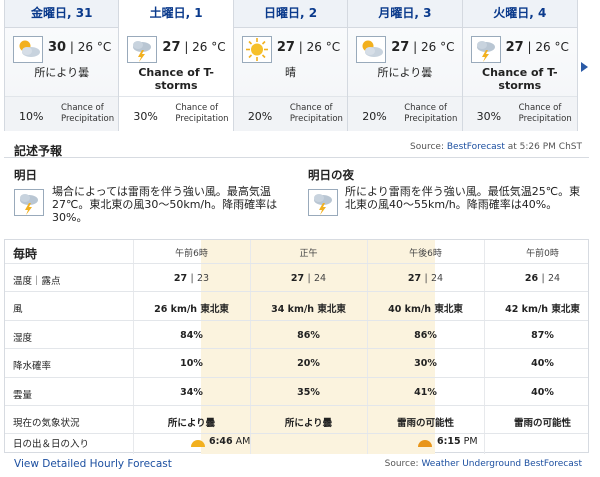 The height and width of the screenshot is (477, 600). I want to click on sunset-time: 6:15 PM, so click(457, 441).